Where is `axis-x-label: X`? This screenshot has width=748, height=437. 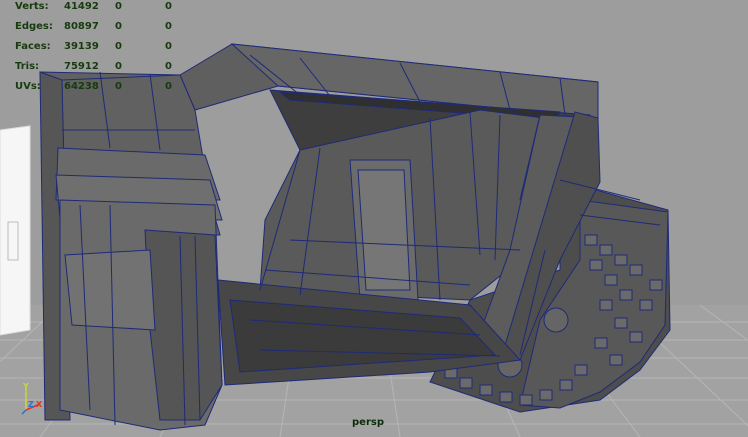
axis-x-label: X is located at coordinates (39, 404).